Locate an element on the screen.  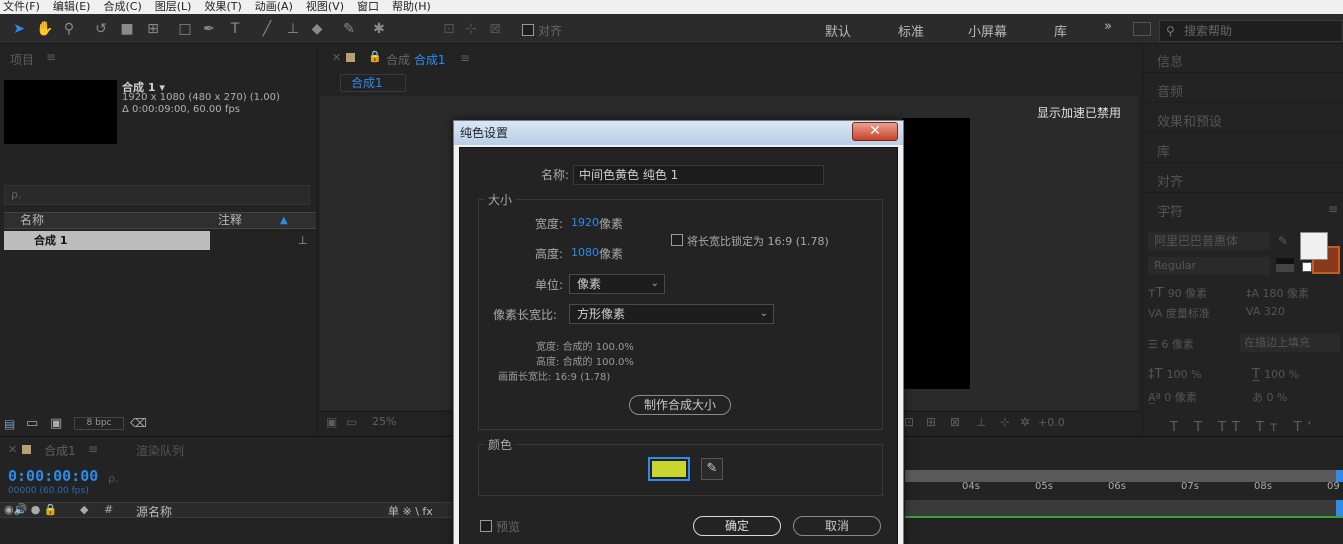
puppet-tool-icon: ✱ is located at coordinates (379, 29).